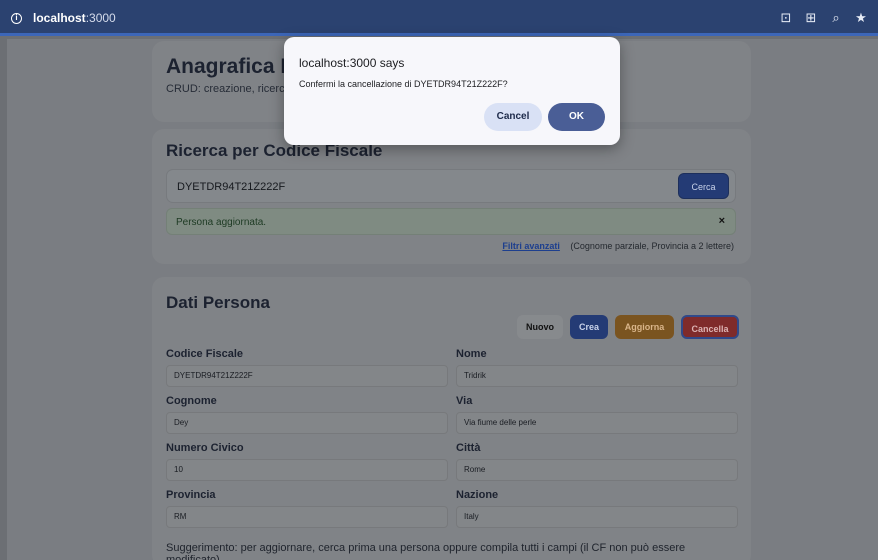  I want to click on citta-label: Città, so click(468, 448).